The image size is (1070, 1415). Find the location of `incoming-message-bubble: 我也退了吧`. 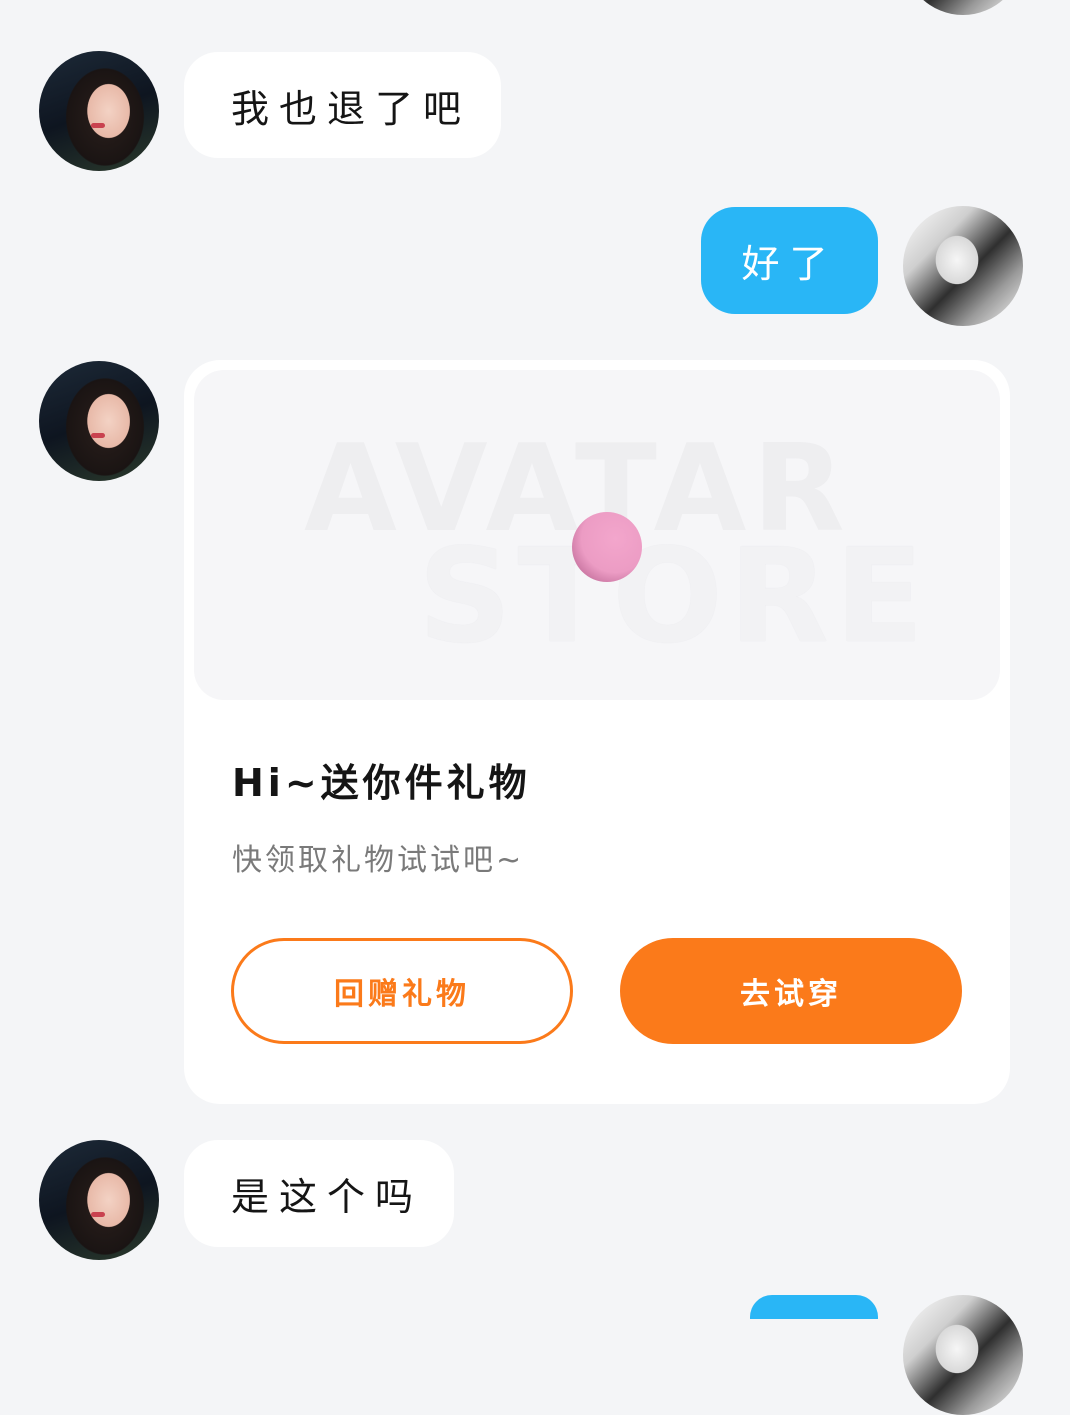

incoming-message-bubble: 我也退了吧 is located at coordinates (342, 105).